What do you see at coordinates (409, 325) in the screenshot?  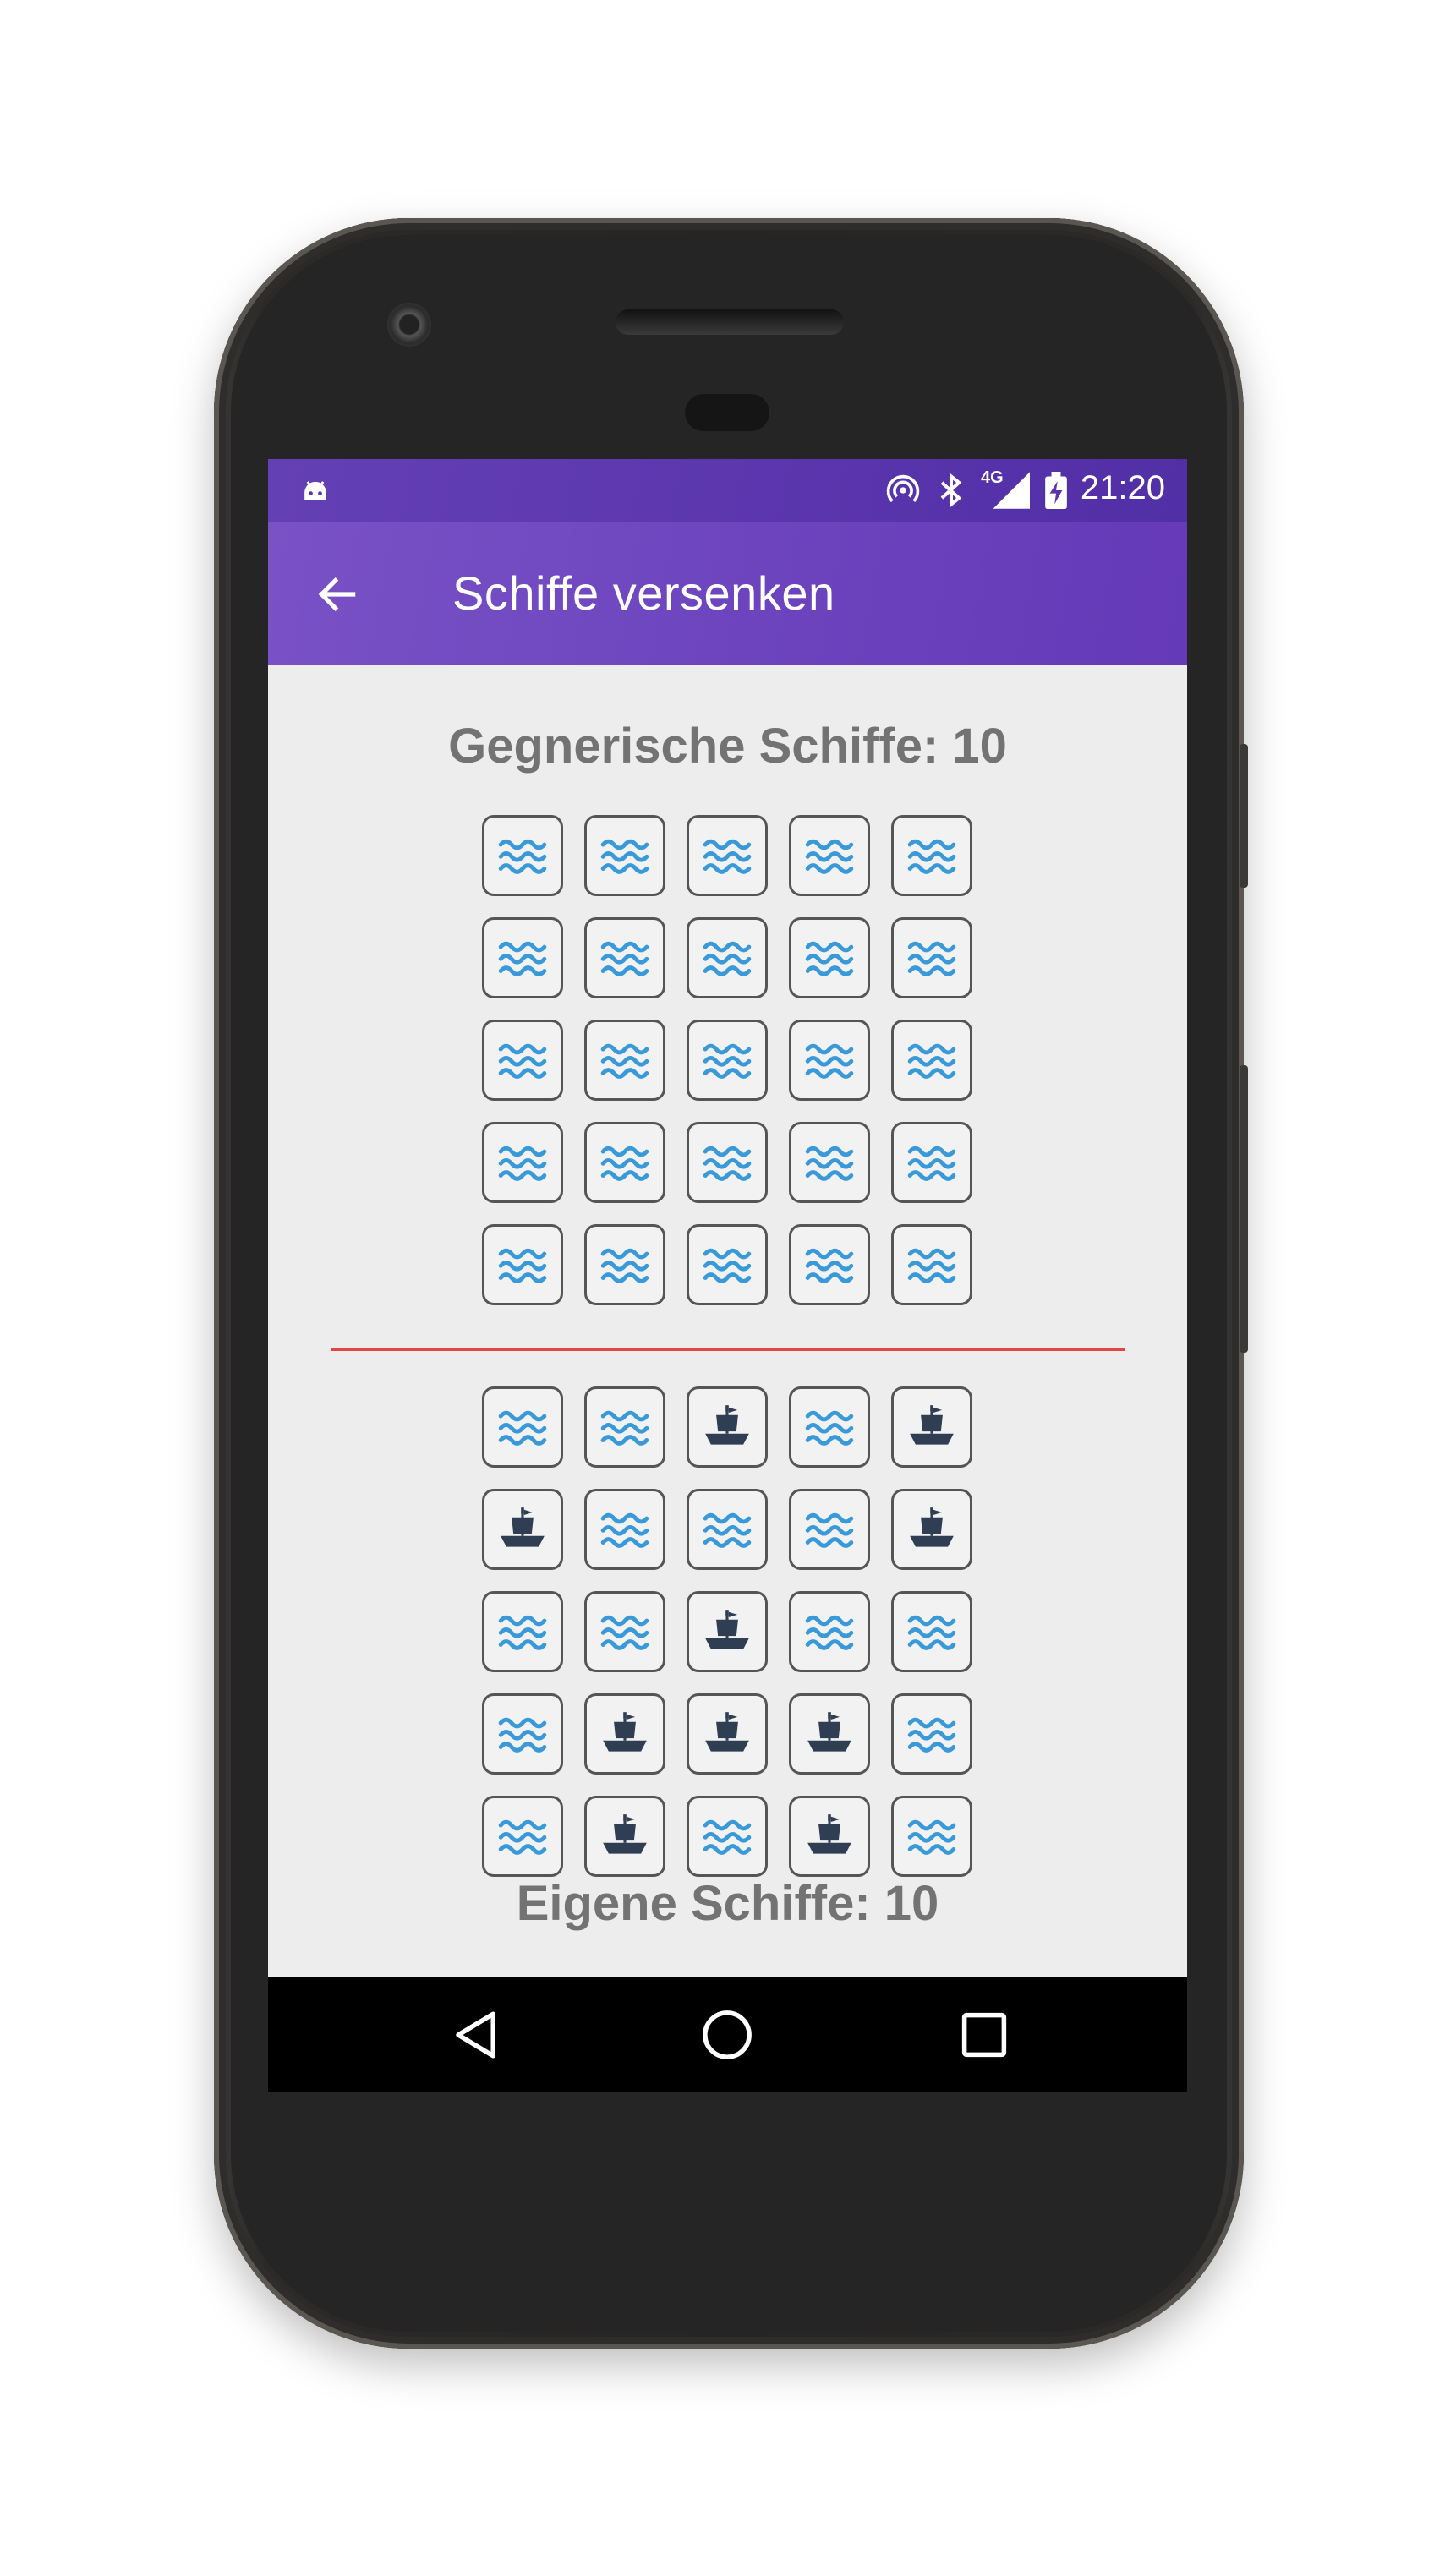 I see `front-camera` at bounding box center [409, 325].